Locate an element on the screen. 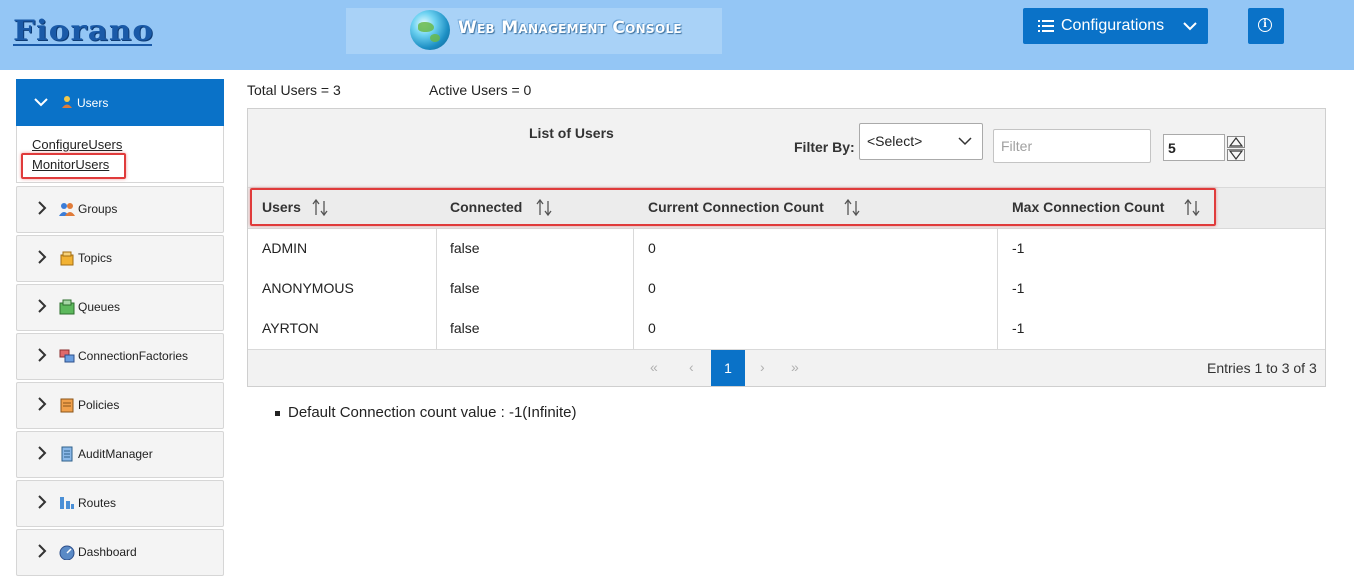 The height and width of the screenshot is (576, 1354). configure-users-link: ConfigureUsers is located at coordinates (77, 144).